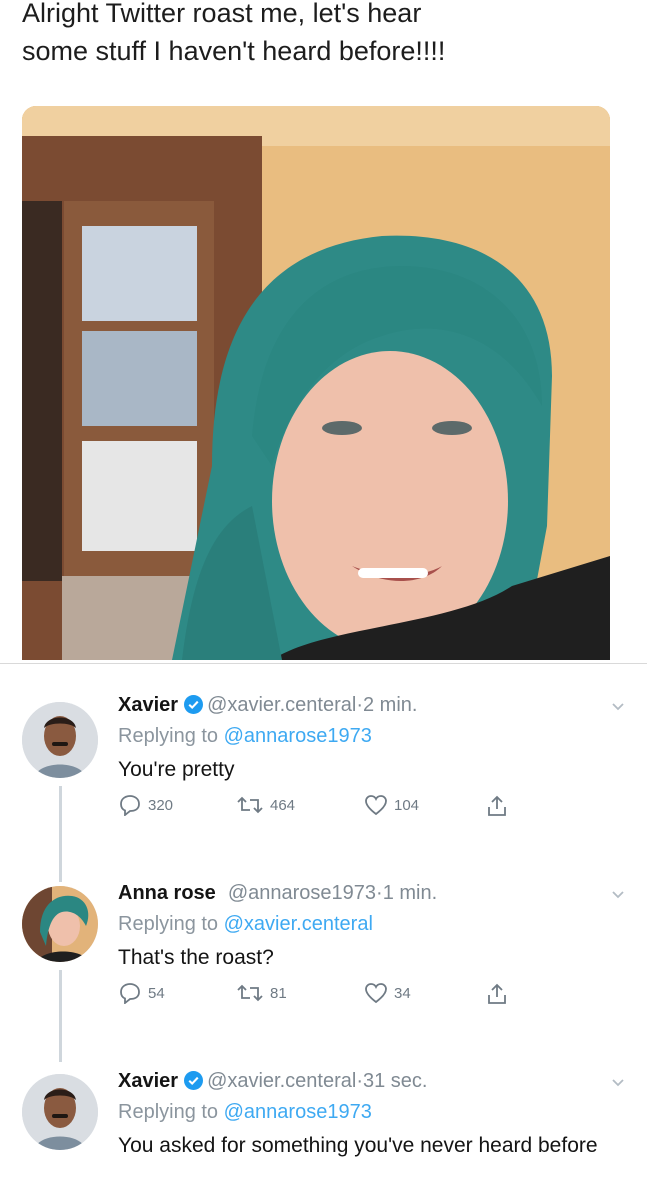 The image size is (647, 1199). I want to click on action-bar: 320 464 104, so click(368, 809).